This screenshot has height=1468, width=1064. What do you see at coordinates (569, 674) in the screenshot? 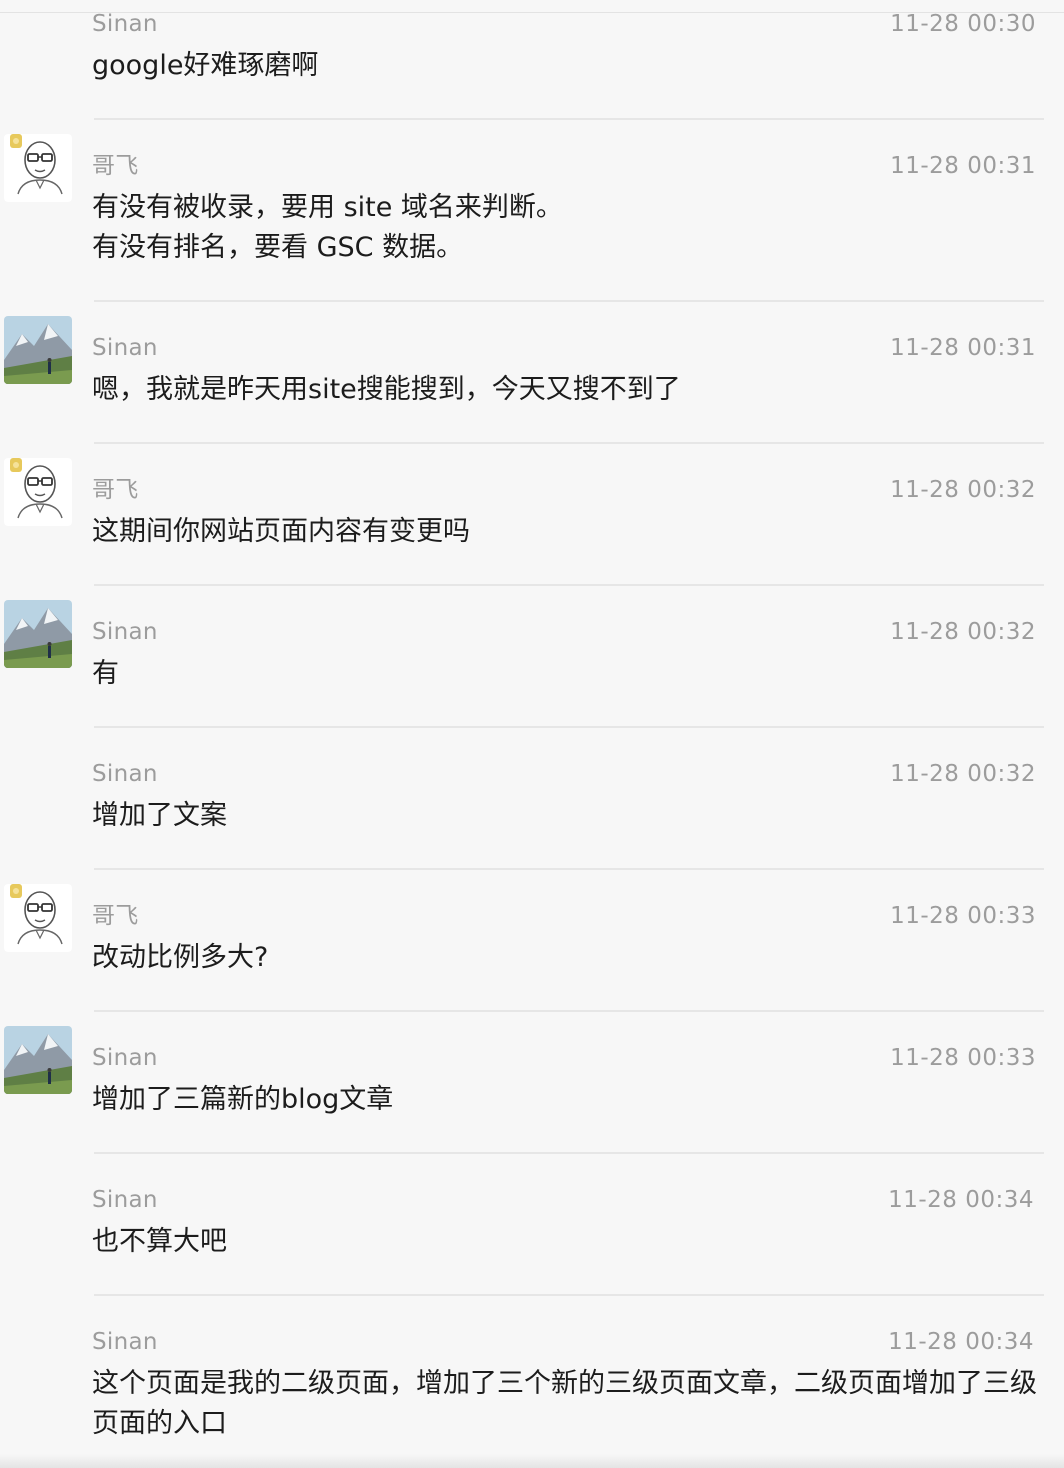
I see `message-text: 有` at bounding box center [569, 674].